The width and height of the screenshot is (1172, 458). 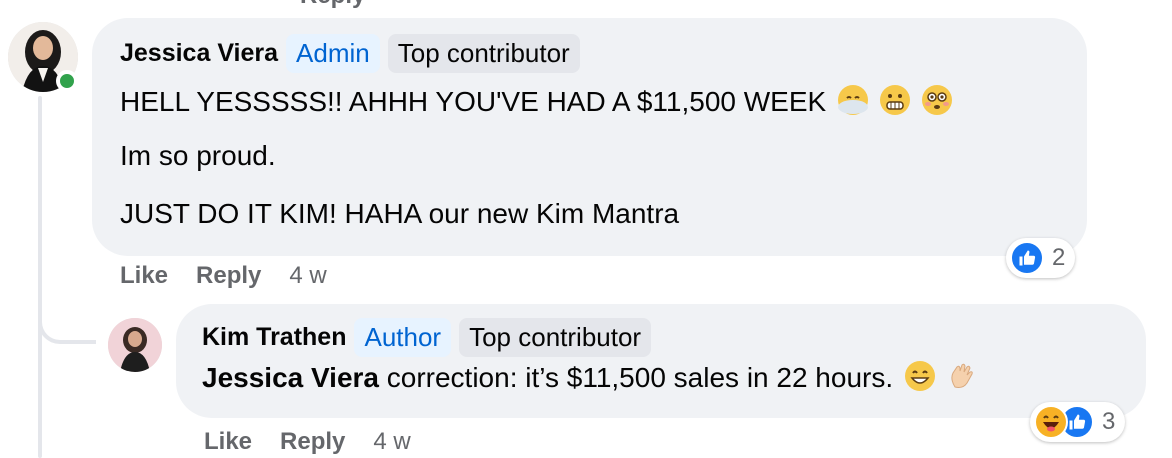 What do you see at coordinates (274, 337) in the screenshot?
I see `author-name: Kim Trathen` at bounding box center [274, 337].